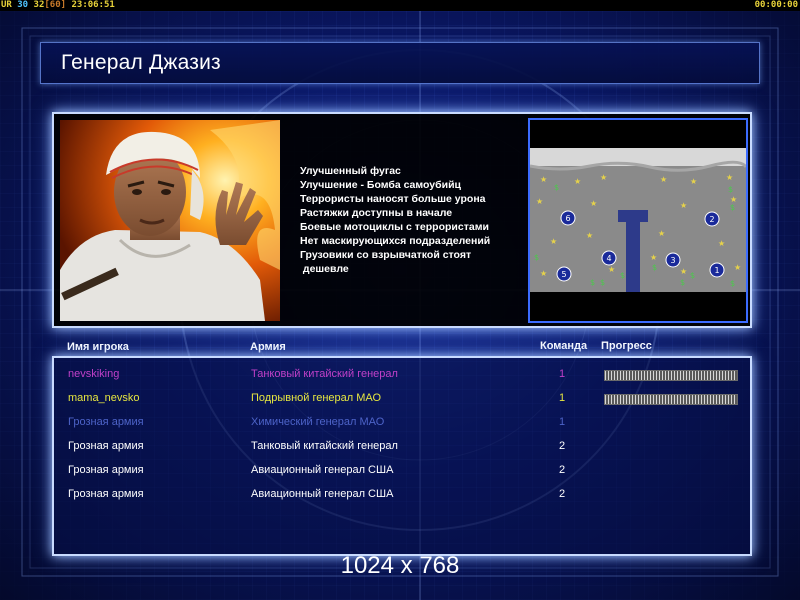 Image resolution: width=800 pixels, height=600 pixels. What do you see at coordinates (608, 258) in the screenshot?
I see `start-position-label: 4` at bounding box center [608, 258].